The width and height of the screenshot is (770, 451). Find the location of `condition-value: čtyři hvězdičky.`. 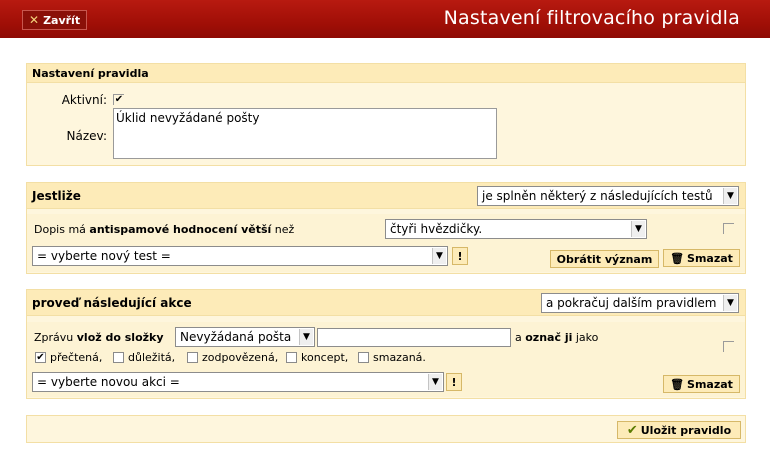

condition-value: čtyři hvězdičky. is located at coordinates (436, 229).